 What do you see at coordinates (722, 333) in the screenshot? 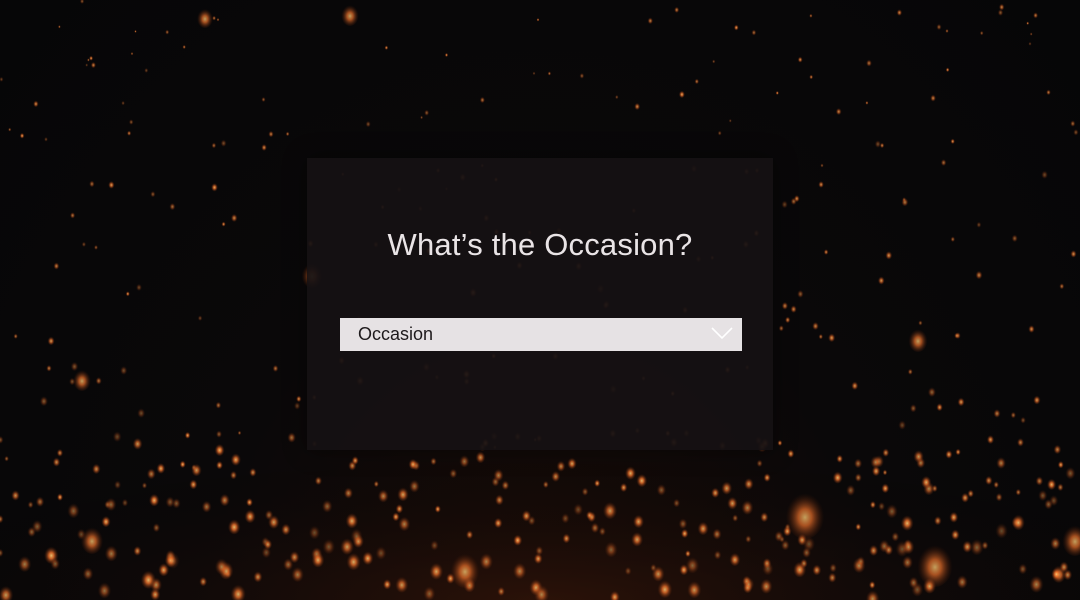
I see `chevron-down-icon` at bounding box center [722, 333].